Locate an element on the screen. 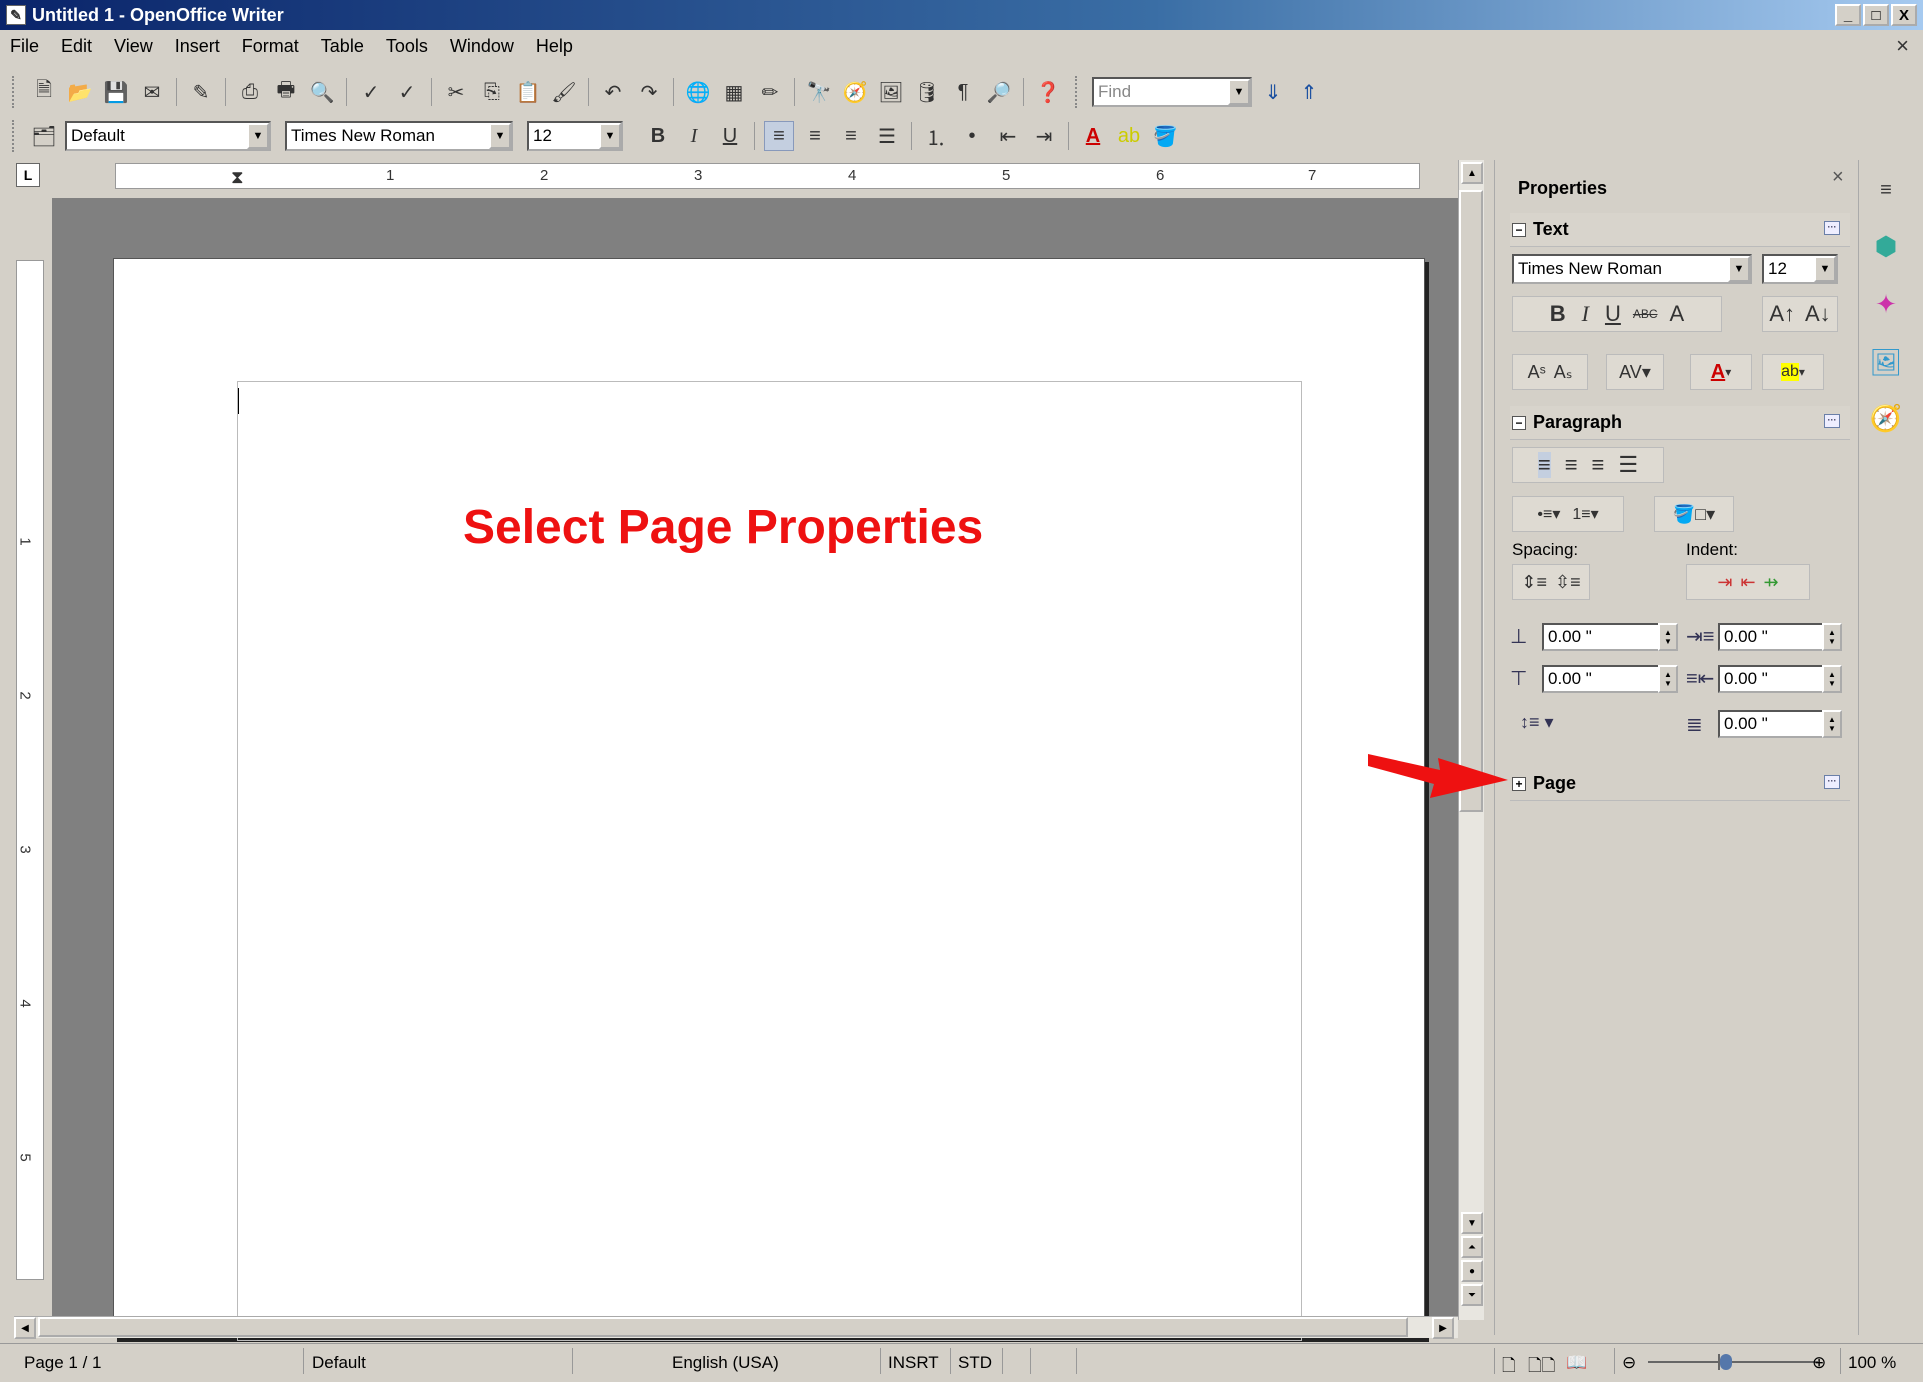  font-color-icon: A is located at coordinates (1093, 136).